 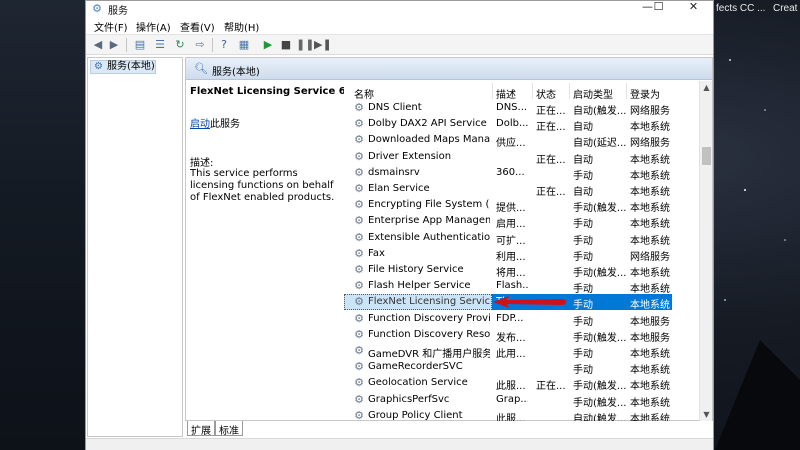 I want to click on console-tree-icon: ▤, so click(x=140, y=45).